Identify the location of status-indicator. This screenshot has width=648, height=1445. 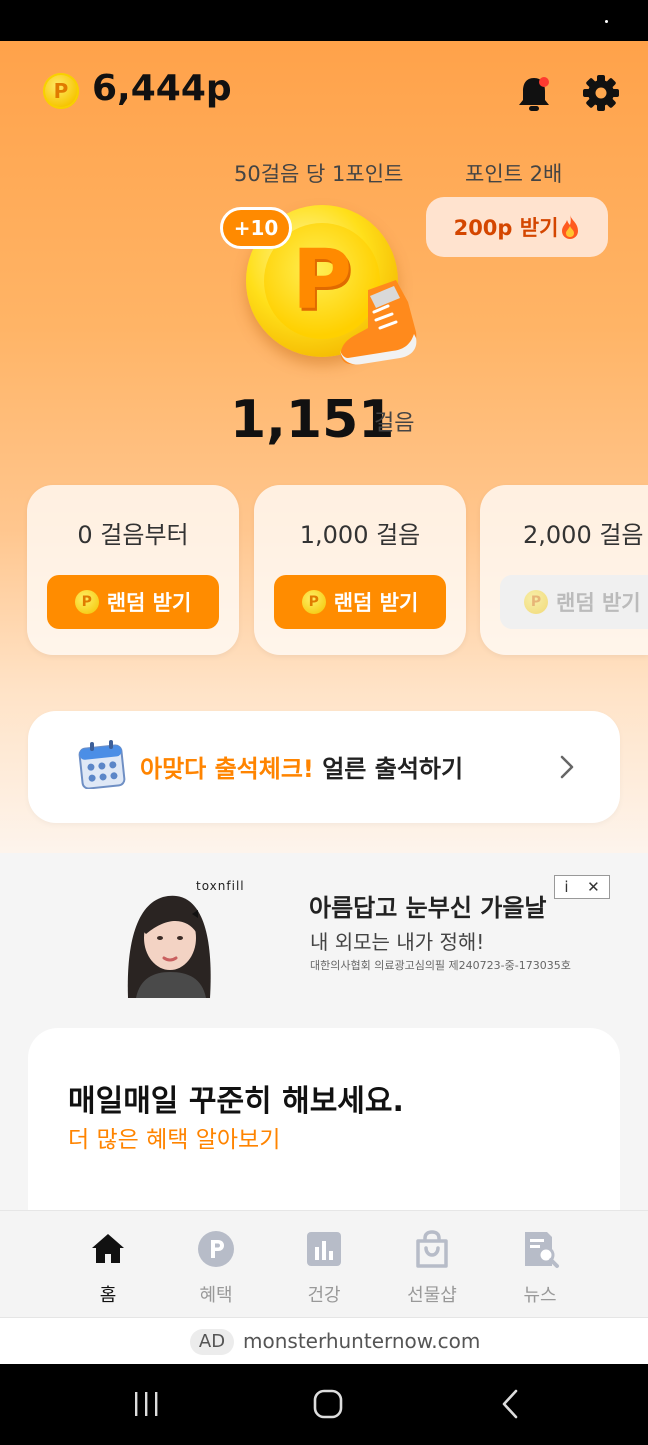
(606, 21).